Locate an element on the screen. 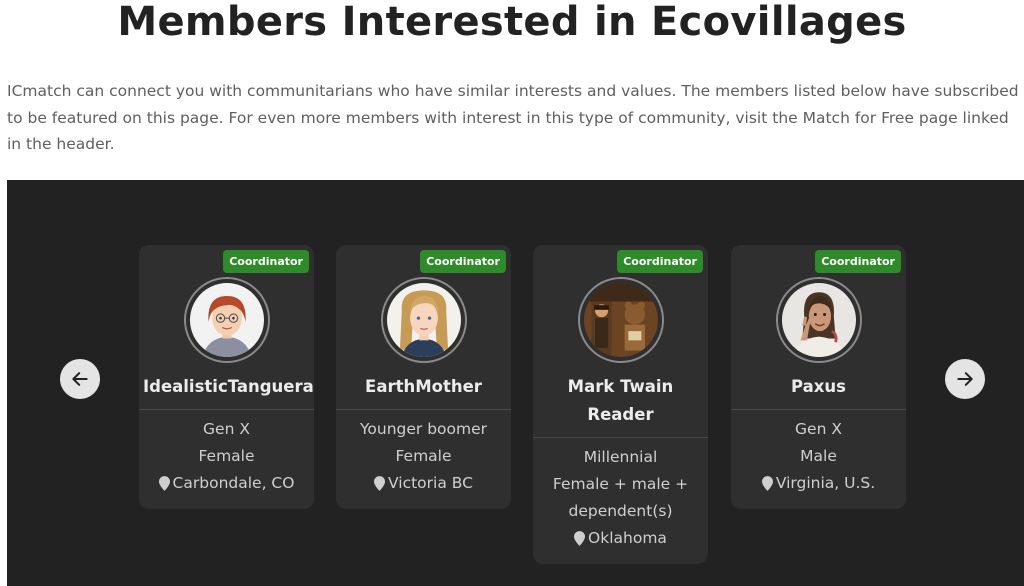 The image size is (1024, 586). member-name: EarthMother is located at coordinates (423, 386).